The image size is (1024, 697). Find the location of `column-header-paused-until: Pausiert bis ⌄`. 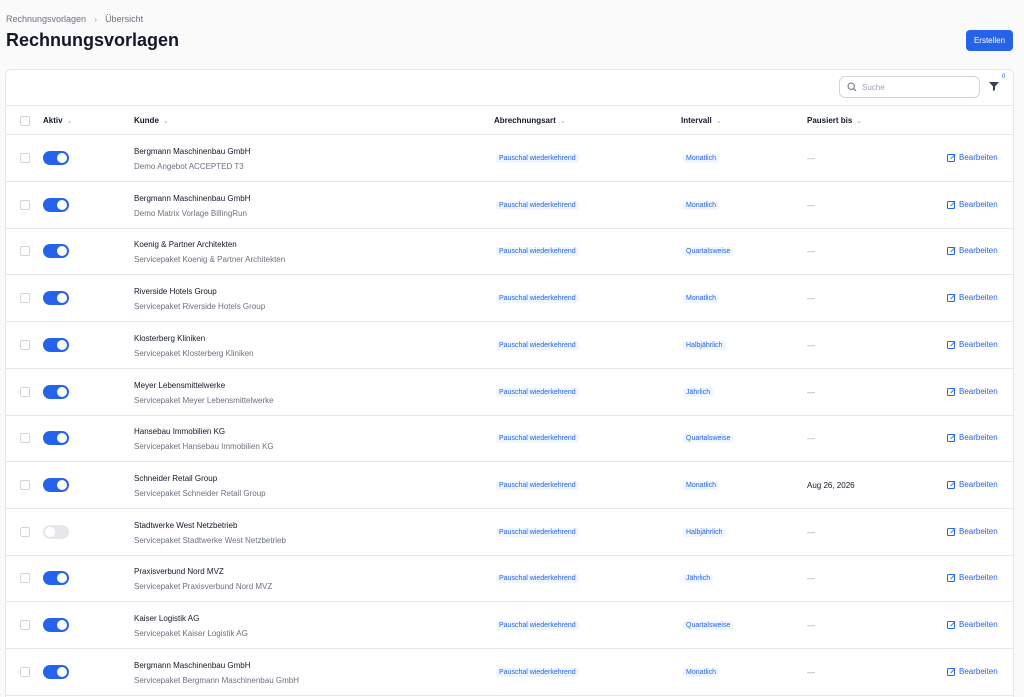

column-header-paused-until: Pausiert bis ⌄ is located at coordinates (834, 120).